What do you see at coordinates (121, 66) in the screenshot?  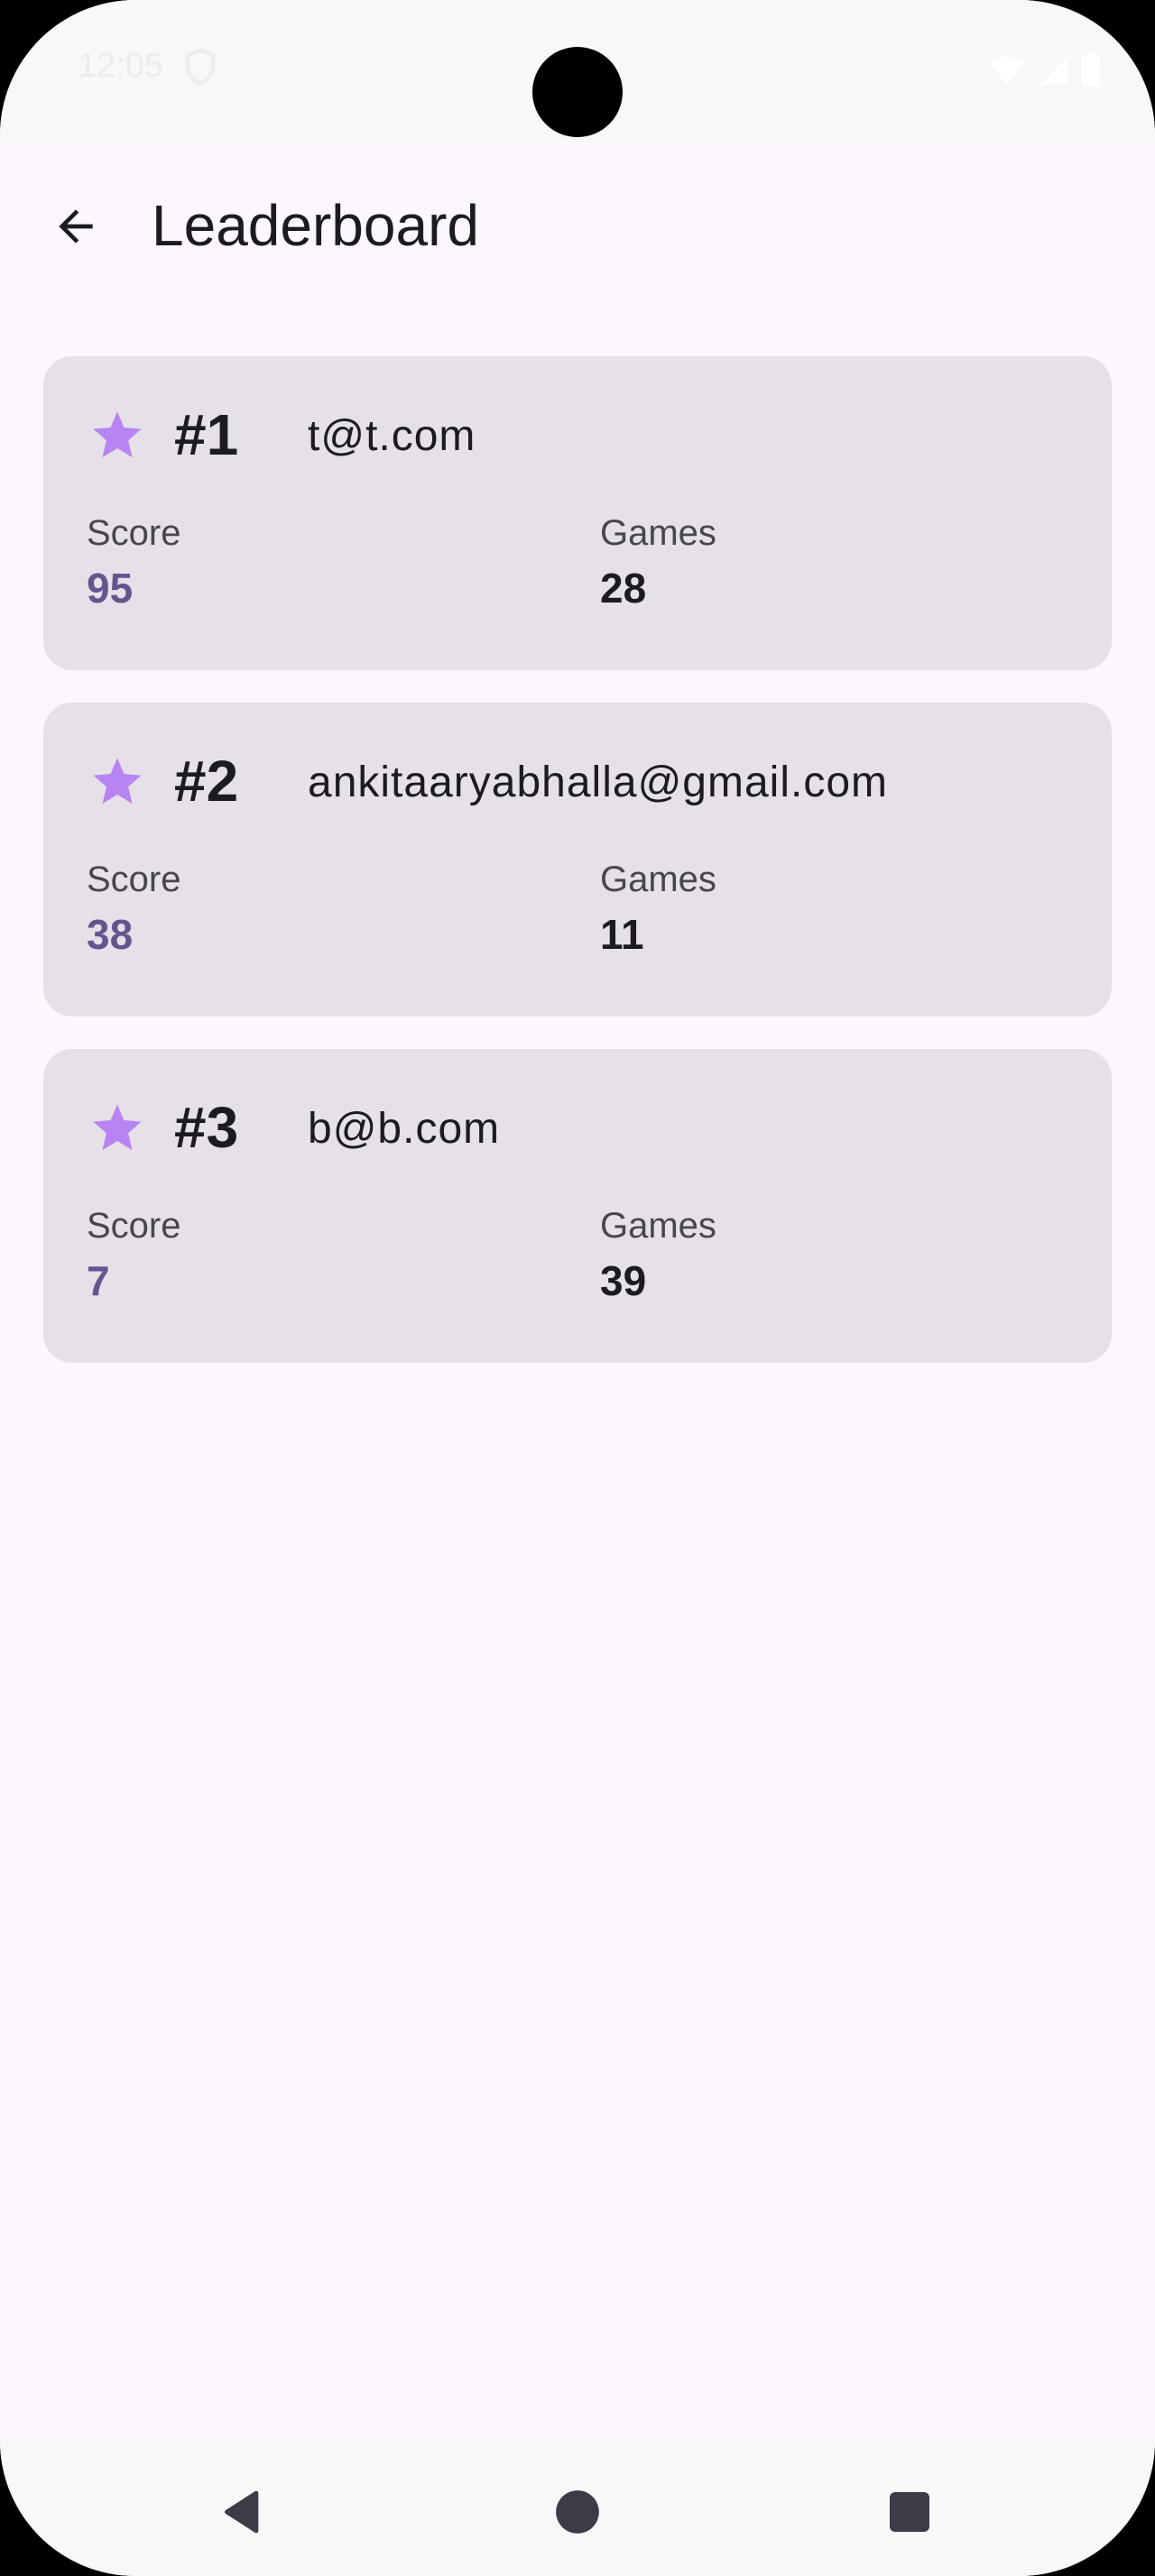 I see `status-time: 12:05` at bounding box center [121, 66].